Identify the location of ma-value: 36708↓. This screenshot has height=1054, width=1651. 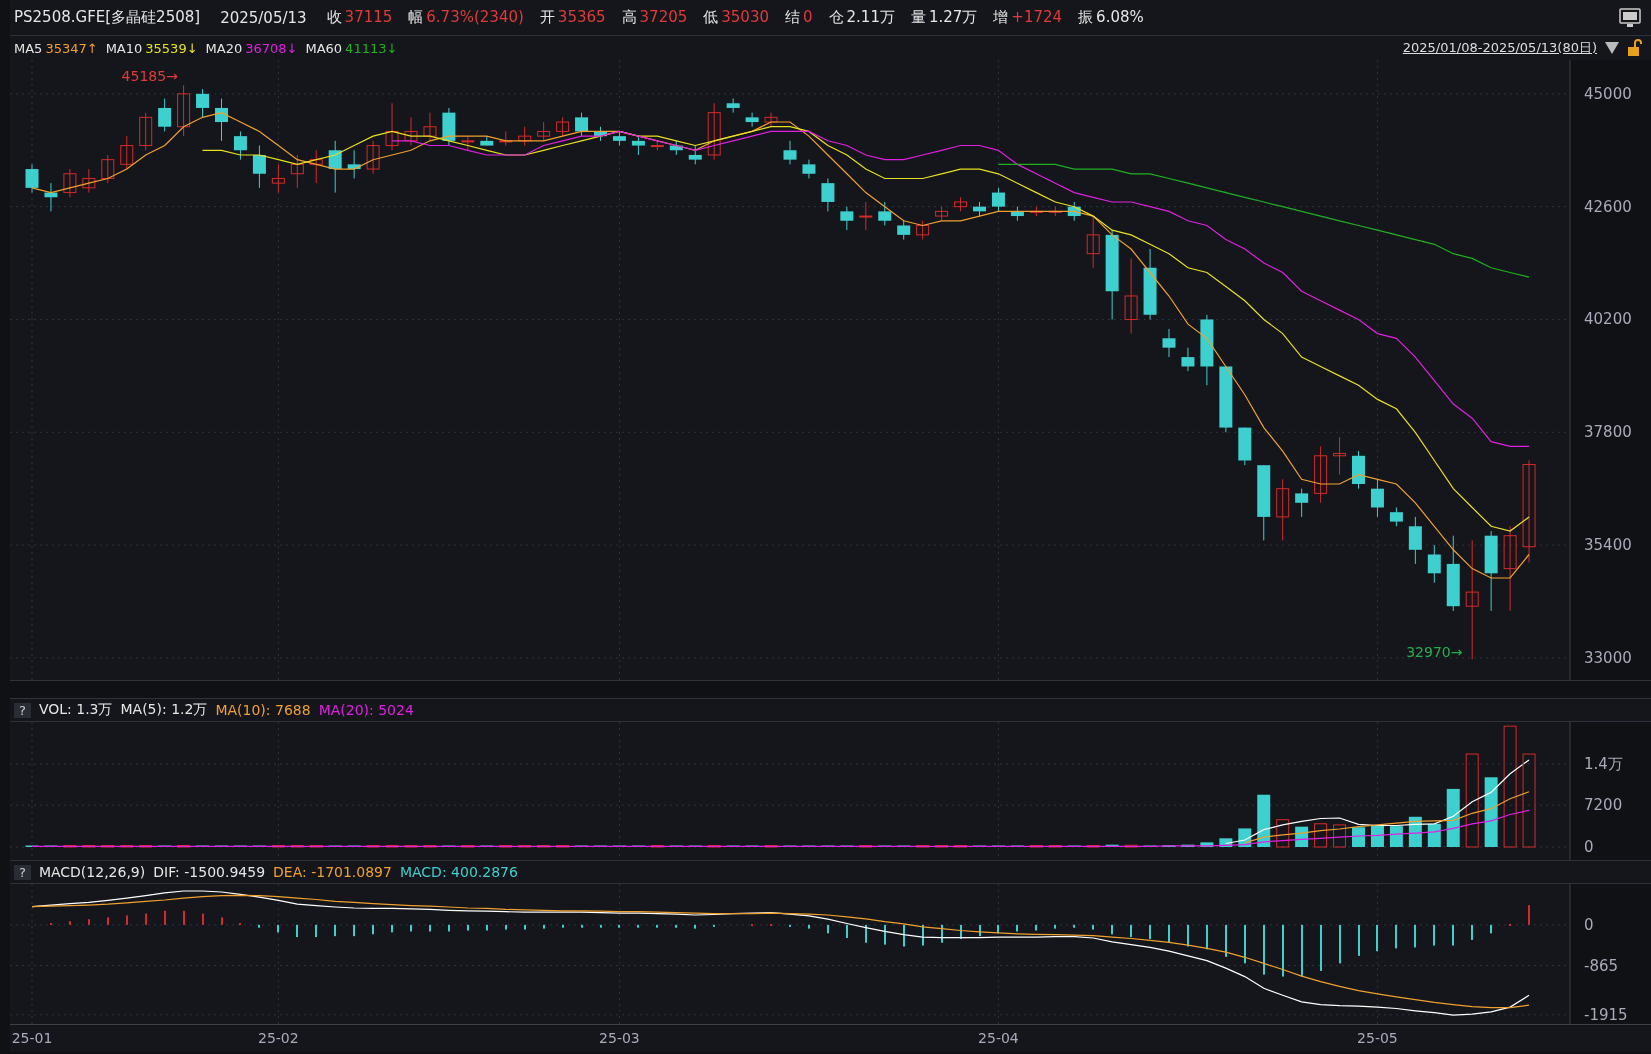
(271, 48).